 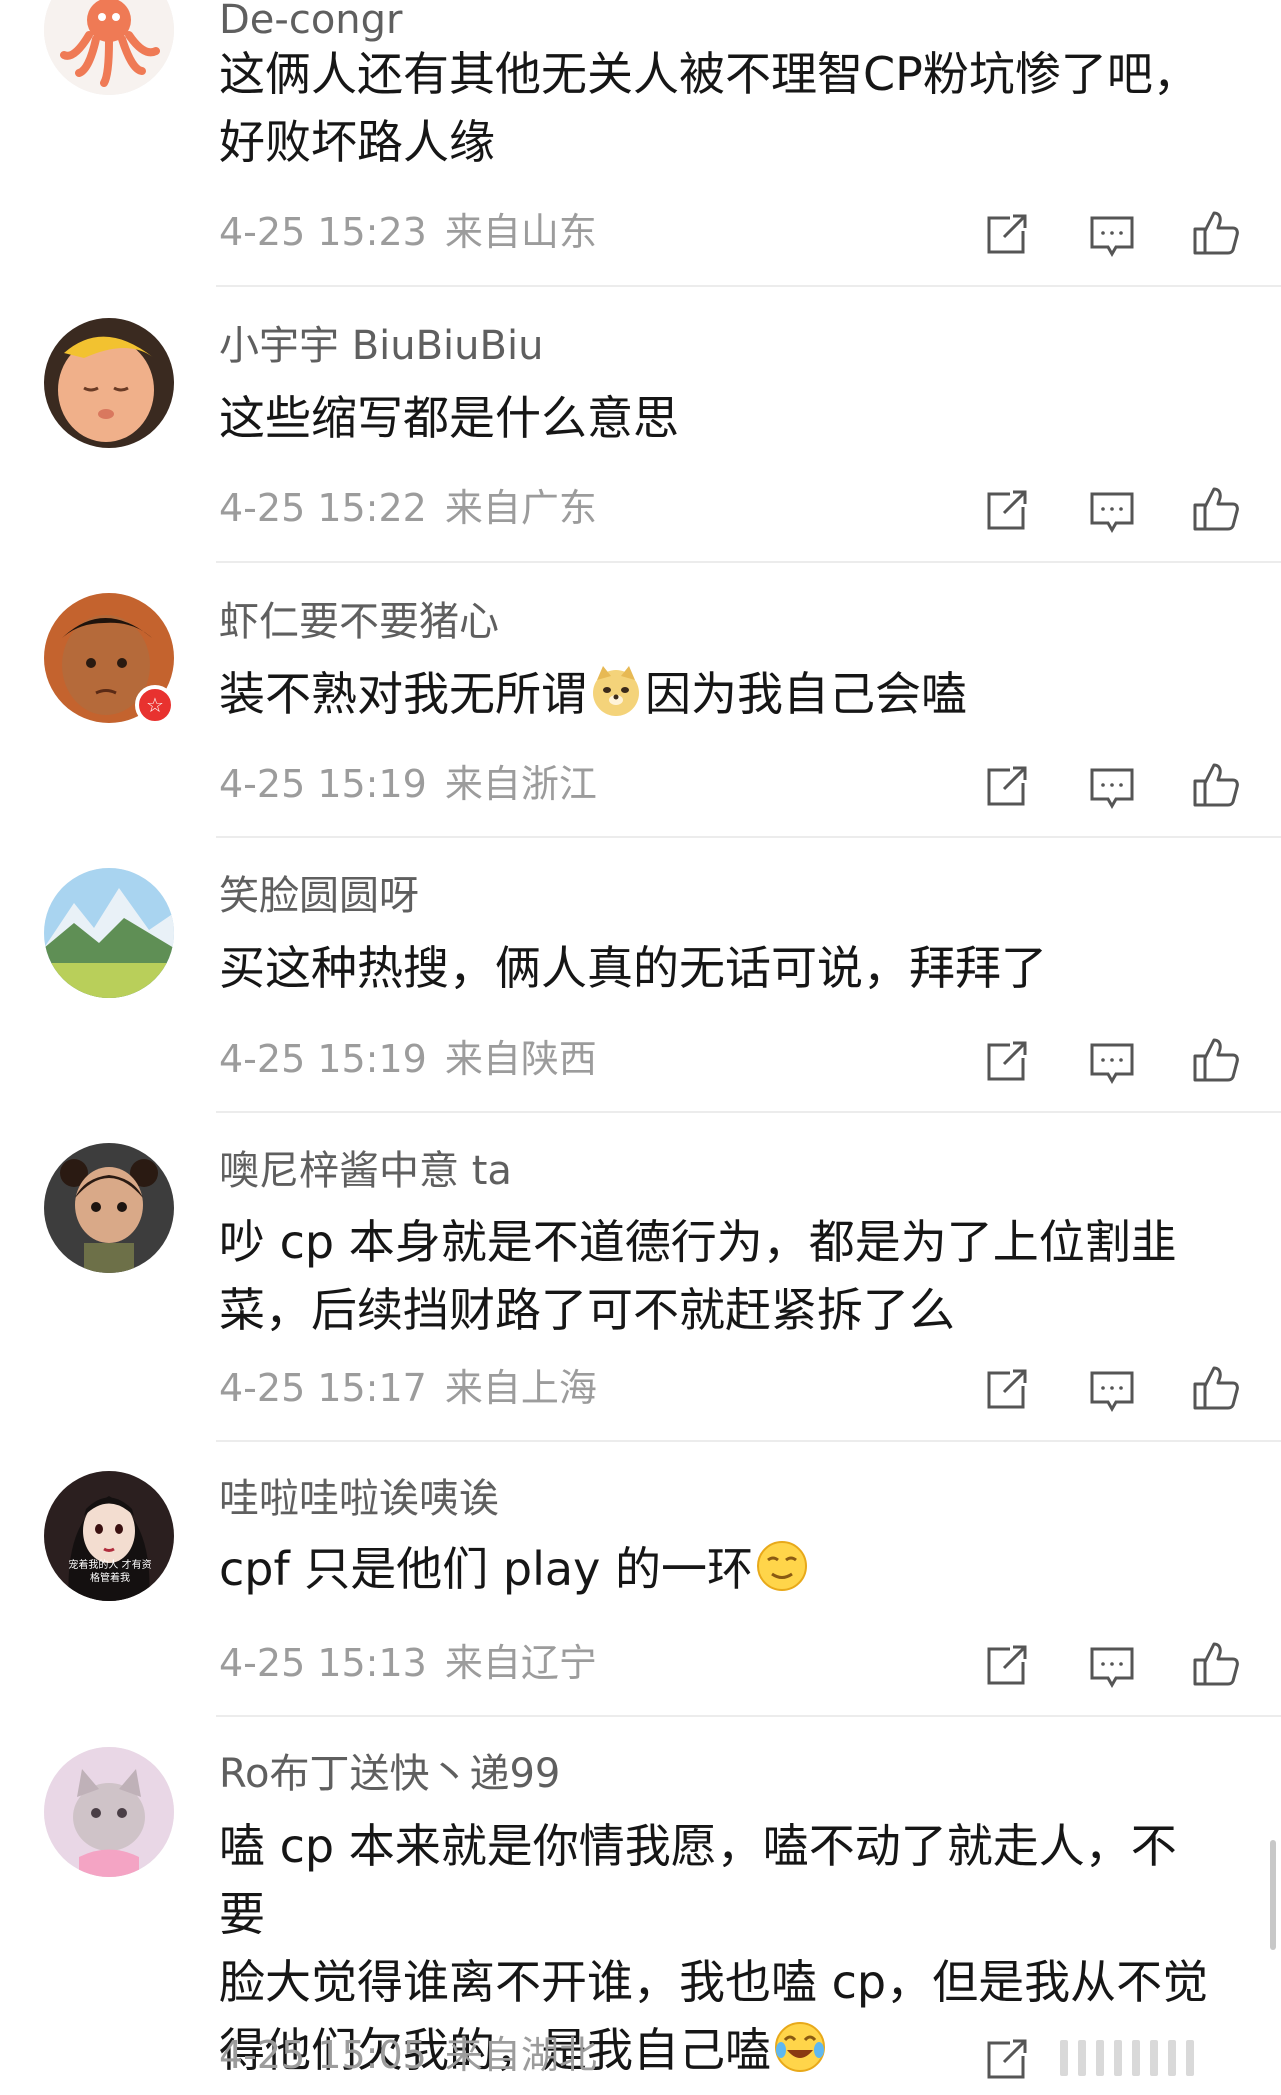 I want to click on scrollbar, so click(x=1273, y=1895).